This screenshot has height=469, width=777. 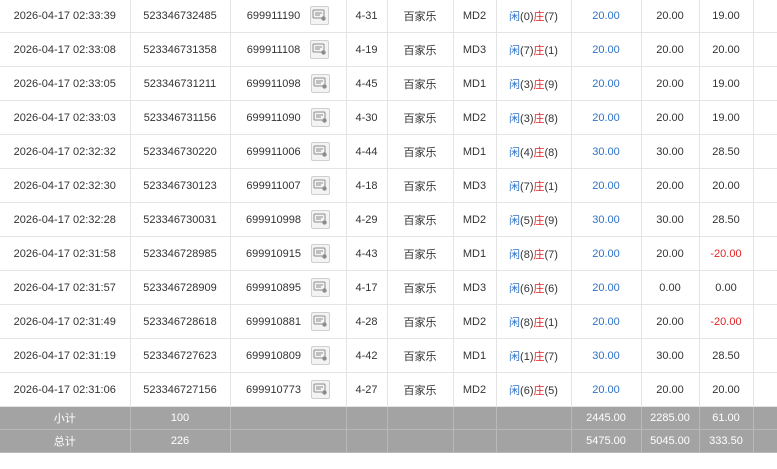 What do you see at coordinates (551, 390) in the screenshot?
I see `banker-score: (5)` at bounding box center [551, 390].